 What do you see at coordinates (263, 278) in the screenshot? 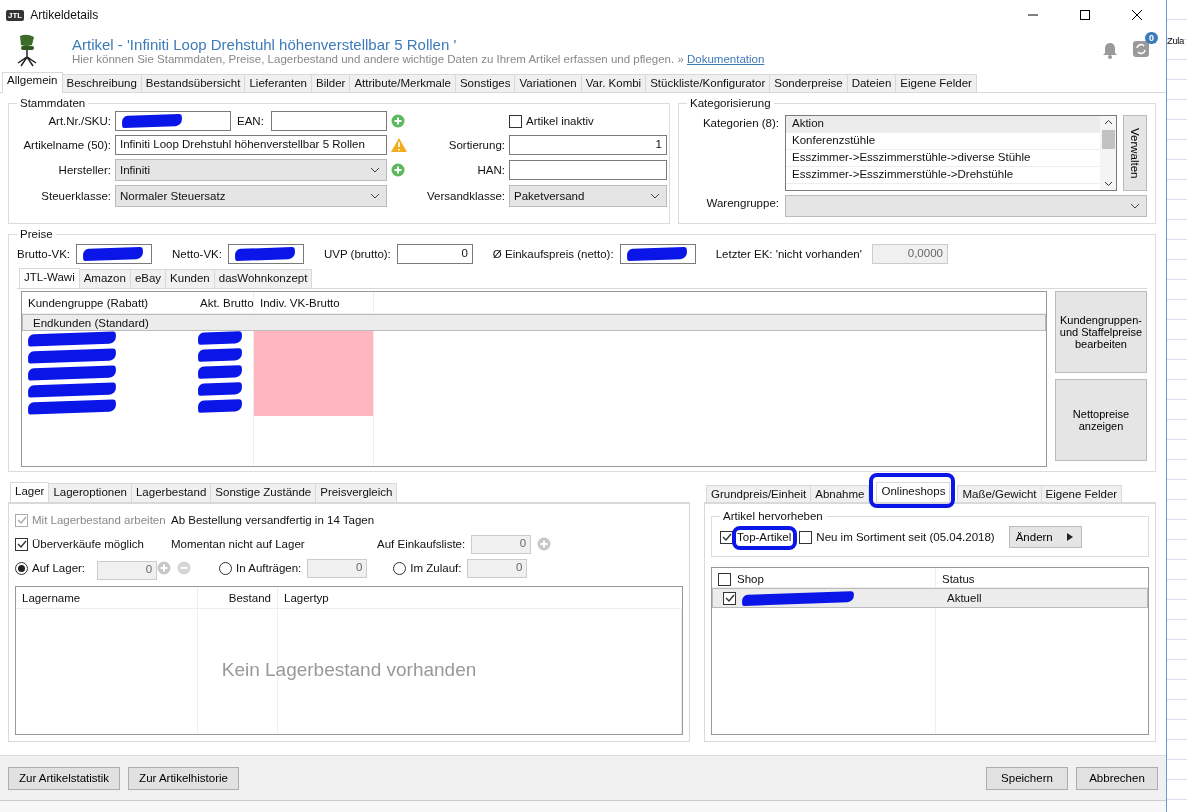
I see `tab: dasWohnkonzept` at bounding box center [263, 278].